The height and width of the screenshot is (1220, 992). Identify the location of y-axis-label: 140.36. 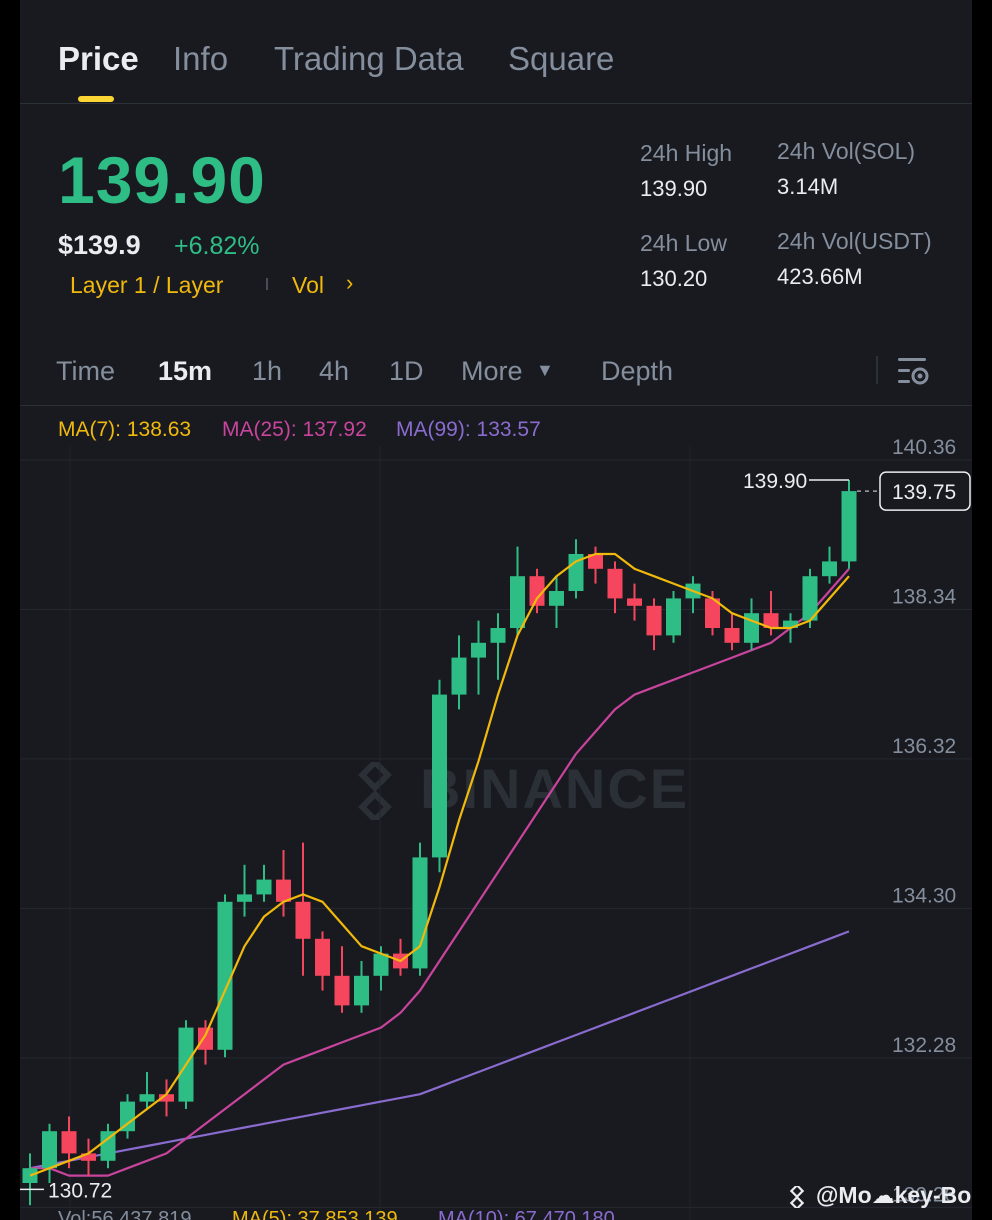
(924, 447).